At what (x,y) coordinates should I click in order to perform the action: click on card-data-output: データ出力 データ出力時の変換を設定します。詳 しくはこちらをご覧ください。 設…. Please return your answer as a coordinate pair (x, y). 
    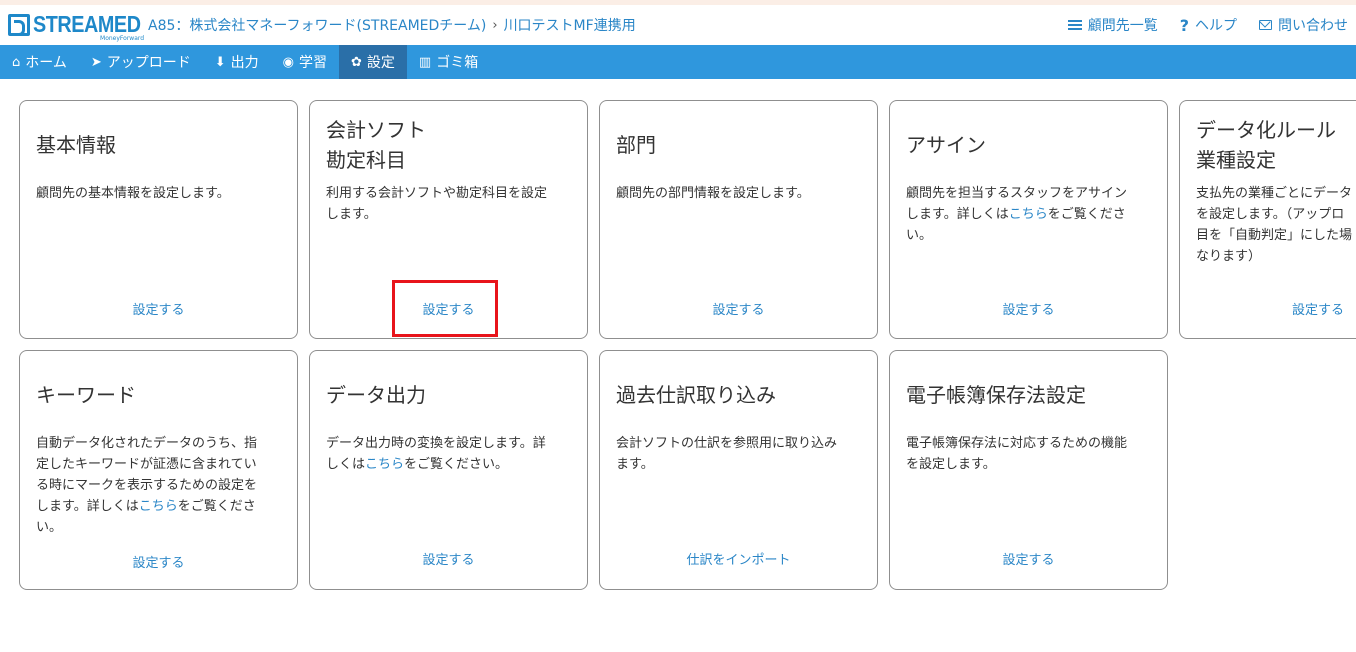
    Looking at the image, I should click on (448, 470).